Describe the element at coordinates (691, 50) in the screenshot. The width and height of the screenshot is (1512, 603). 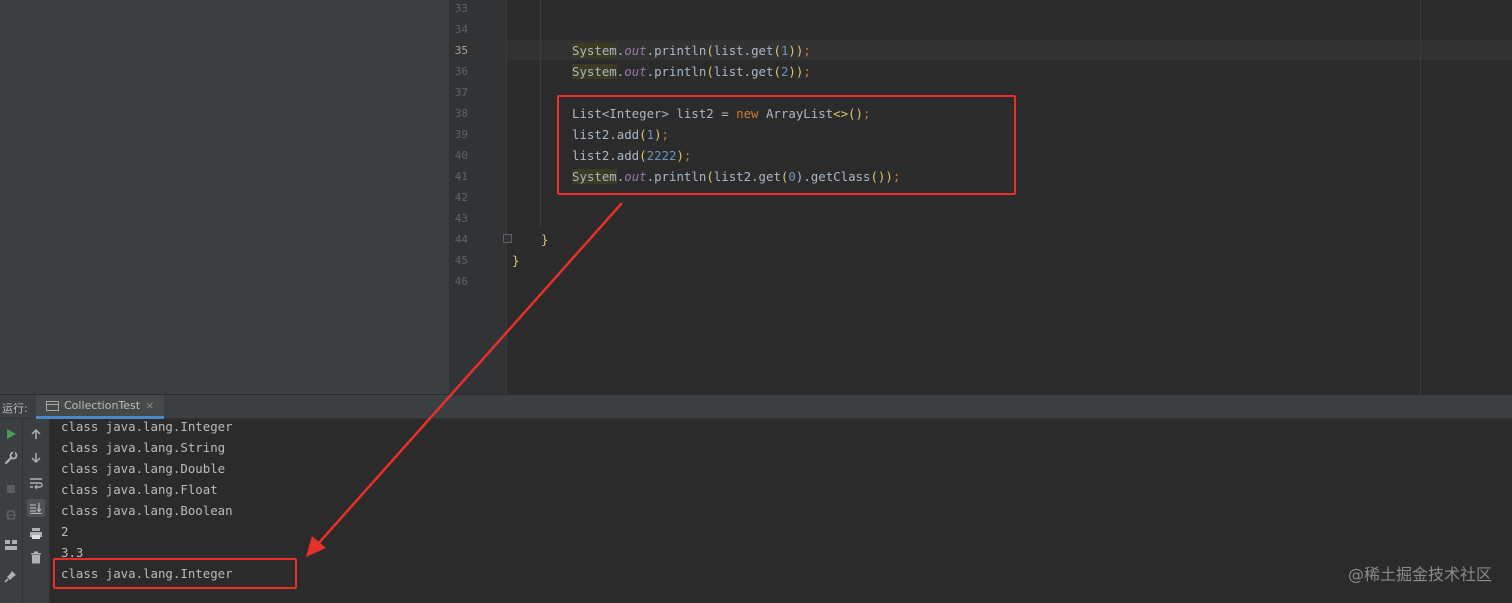
I see `code-line-35: System.out.println(list.get(1));` at that location.